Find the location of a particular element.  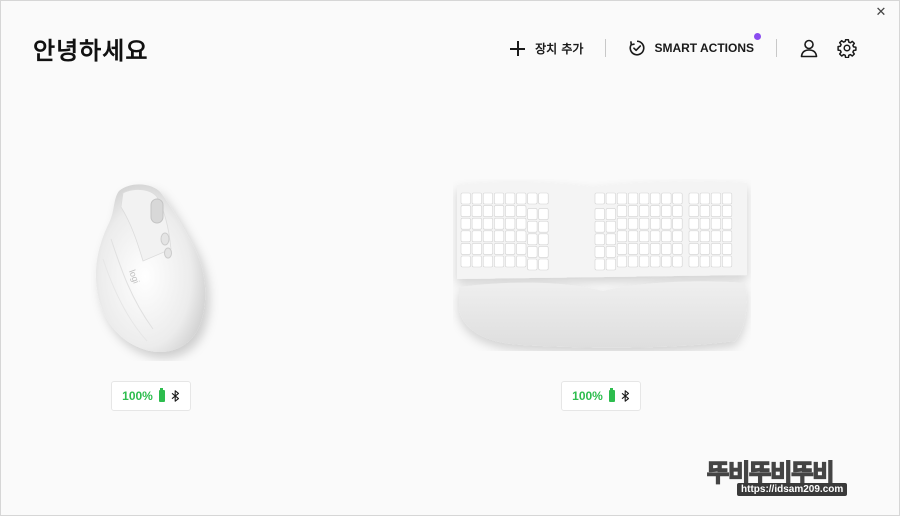

add-device-button: 장치 추가 is located at coordinates (546, 48).